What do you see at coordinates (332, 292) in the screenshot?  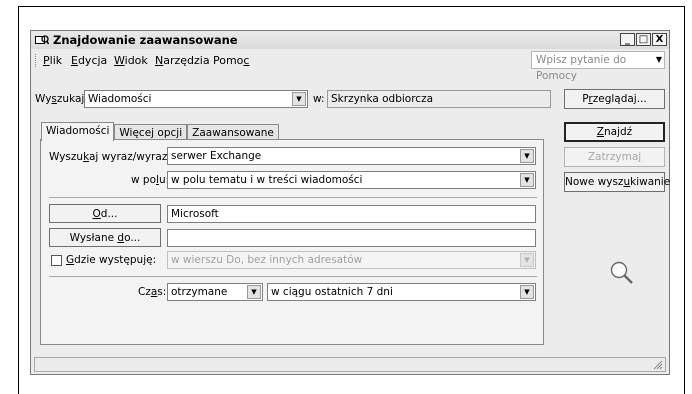 I see `time-range-value: w ciągu ostatnich 7 dni` at bounding box center [332, 292].